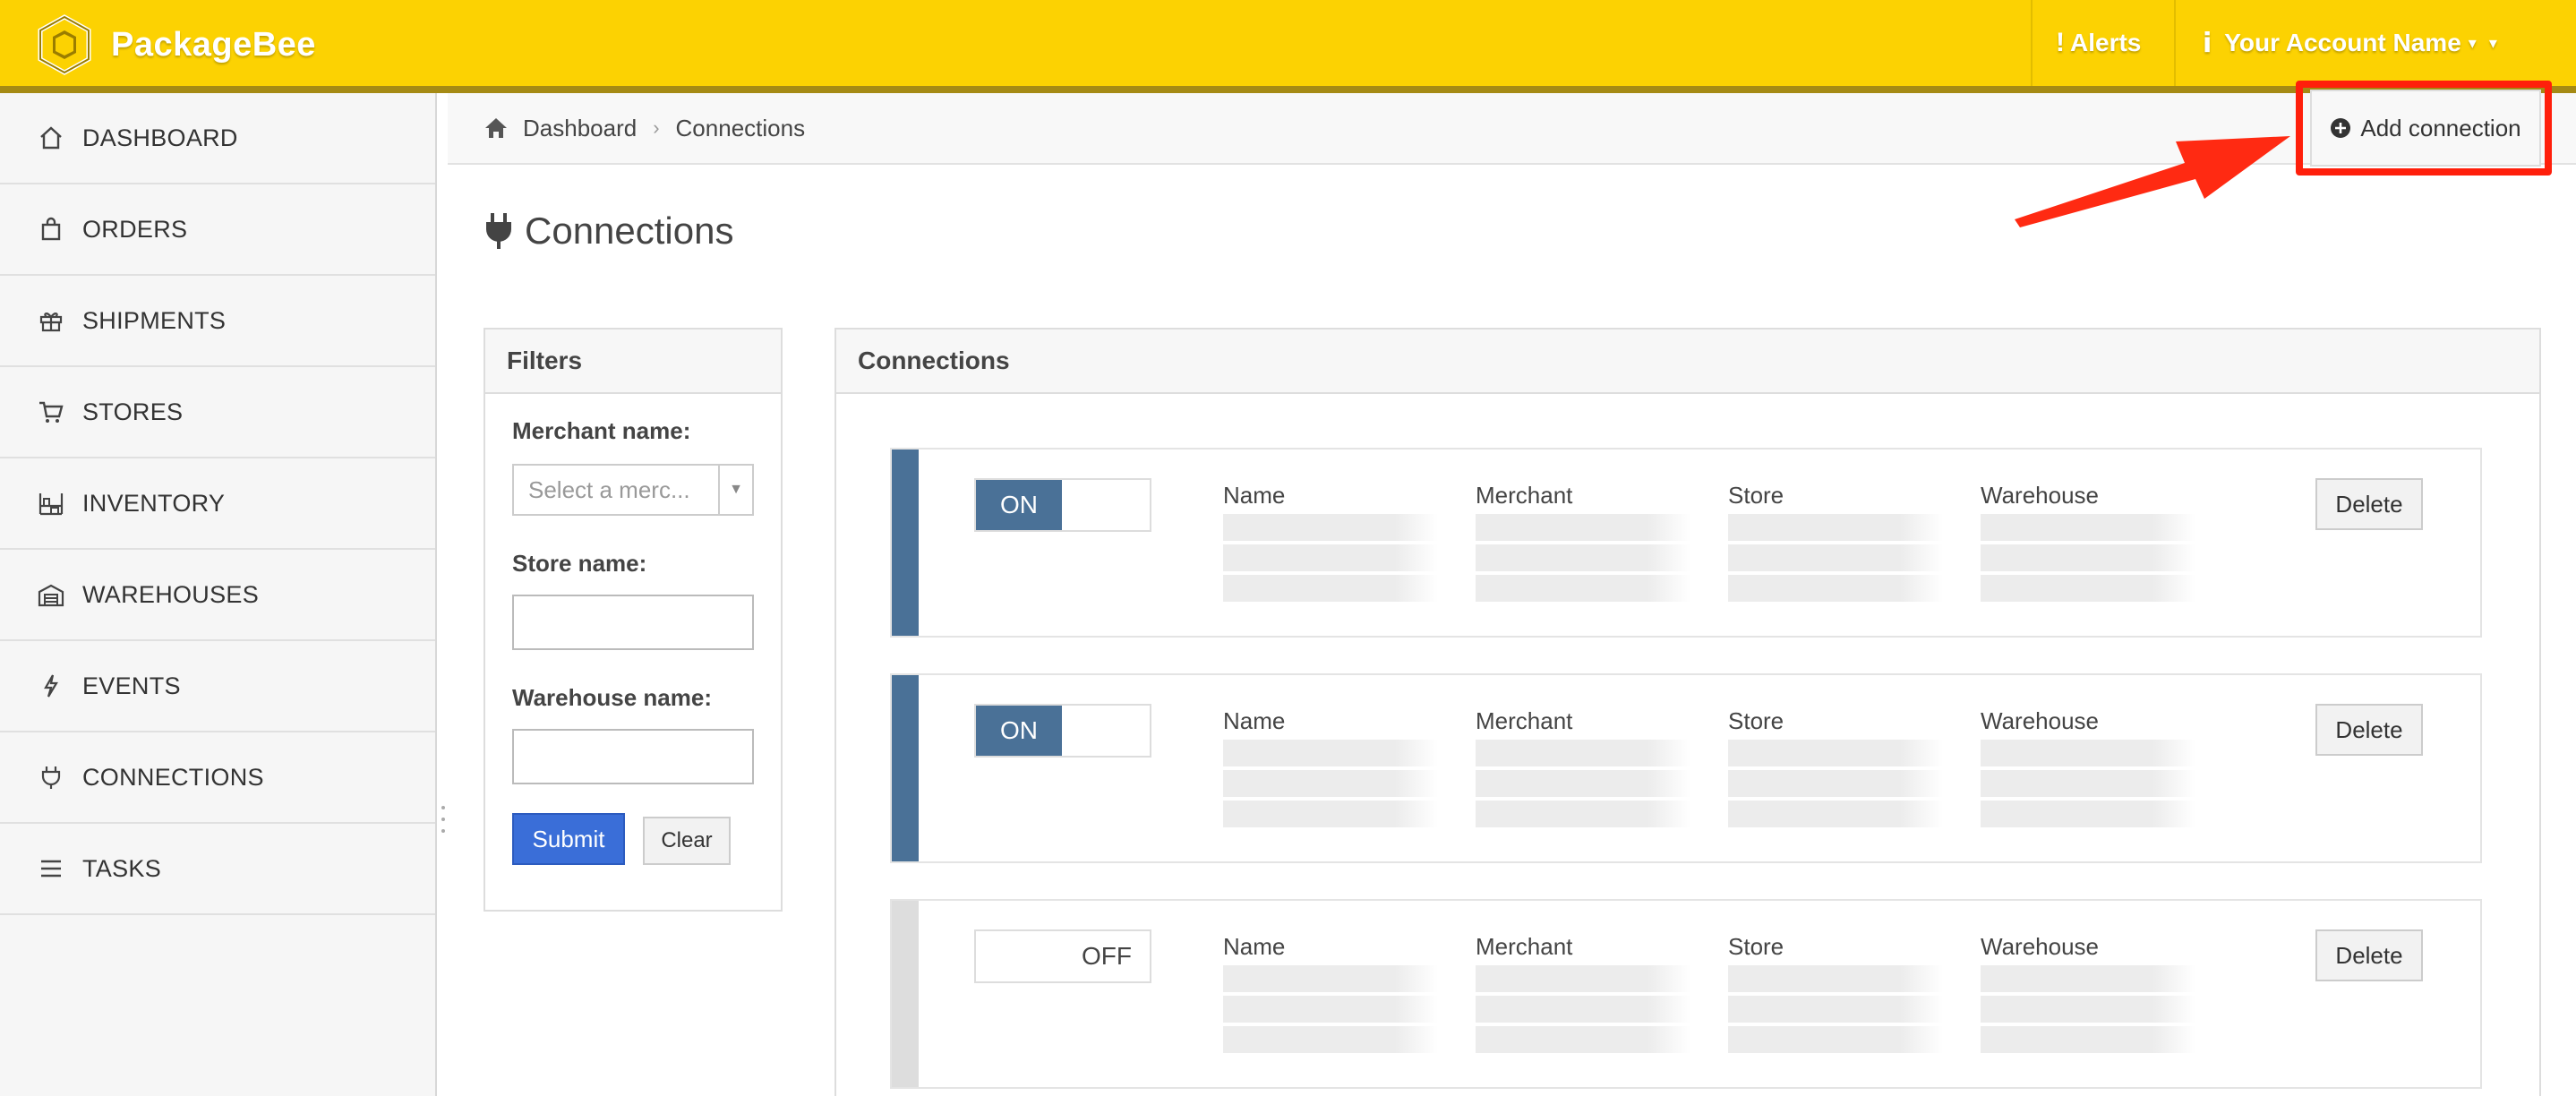  What do you see at coordinates (51, 503) in the screenshot?
I see `shelves-icon` at bounding box center [51, 503].